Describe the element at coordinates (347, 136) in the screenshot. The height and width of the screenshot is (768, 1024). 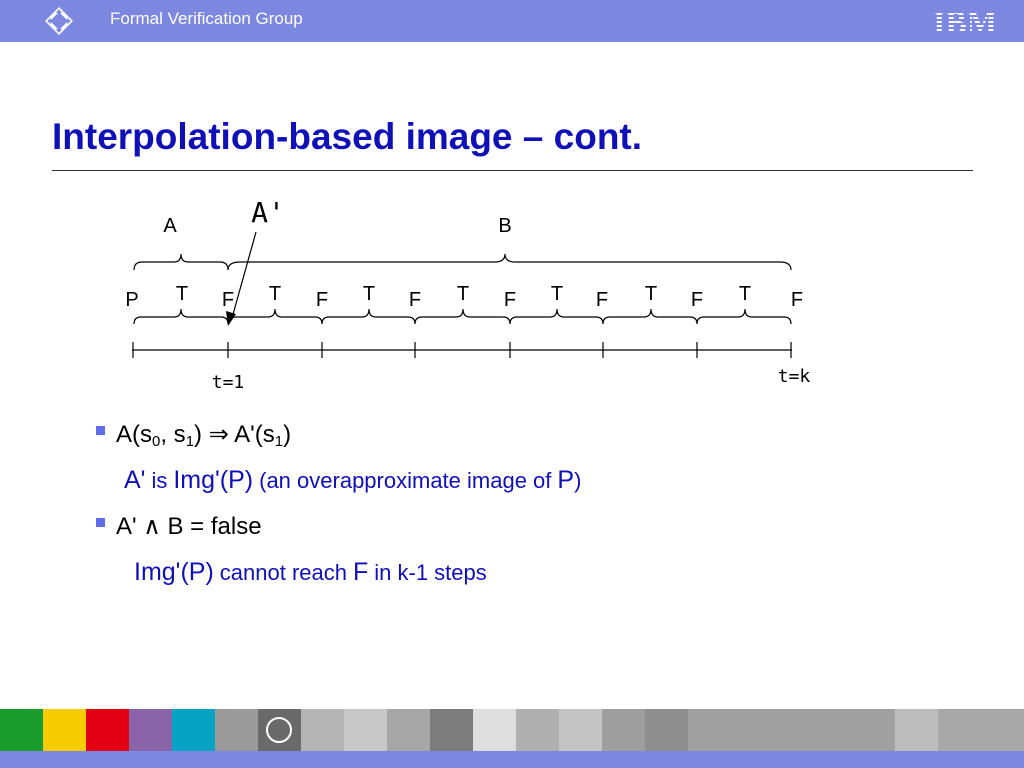
I see `slide-title: Interpolation-based image – cont.` at that location.